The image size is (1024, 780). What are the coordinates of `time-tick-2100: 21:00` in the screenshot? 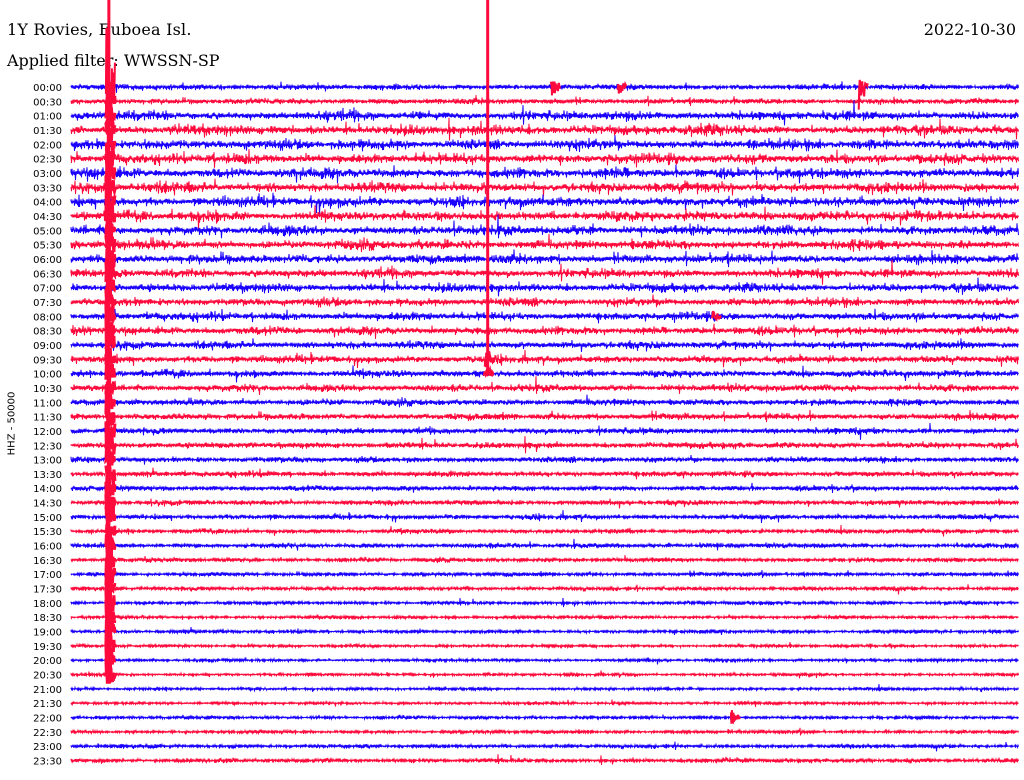 It's located at (47, 690).